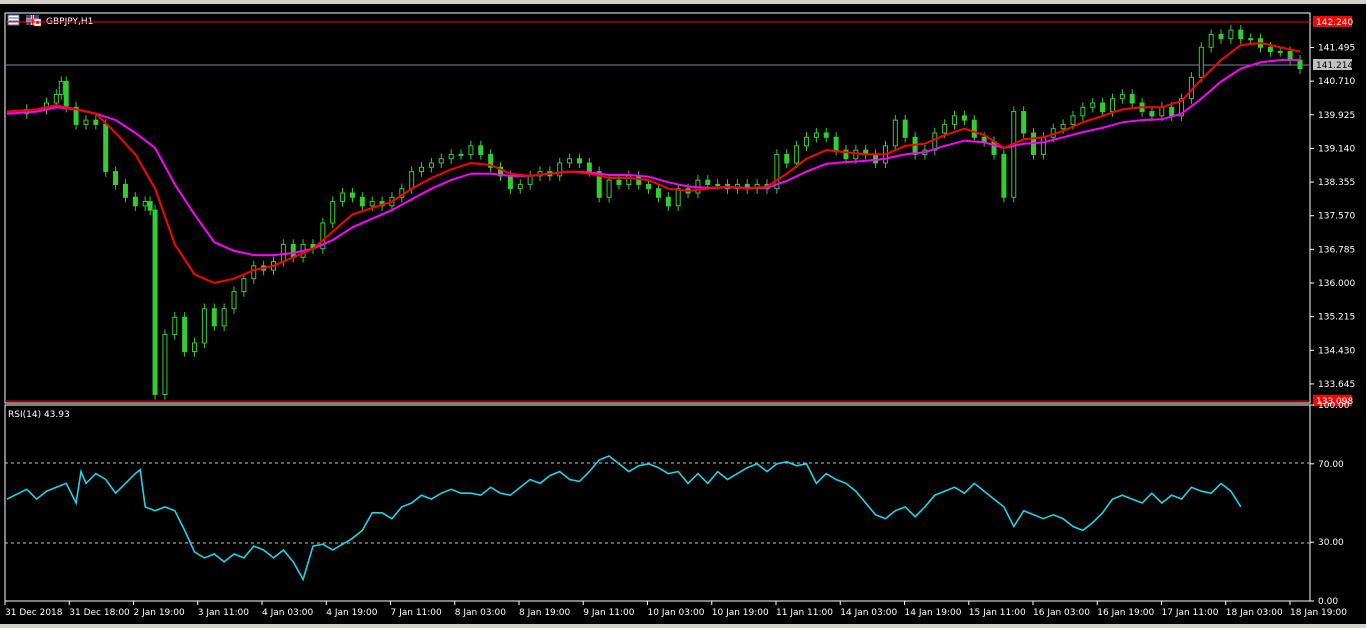  I want to click on time-tick-label: 31 Dec 2018, so click(34, 613).